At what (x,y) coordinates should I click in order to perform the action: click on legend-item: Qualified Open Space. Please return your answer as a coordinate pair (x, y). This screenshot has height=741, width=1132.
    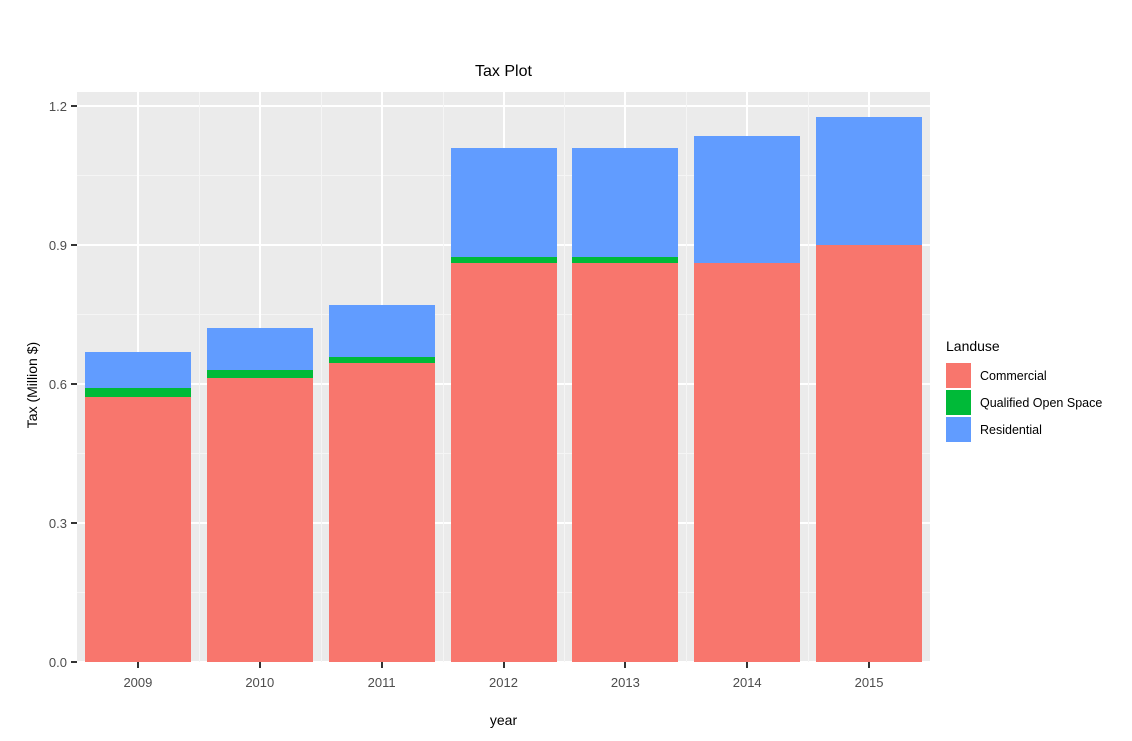
    Looking at the image, I should click on (1024, 402).